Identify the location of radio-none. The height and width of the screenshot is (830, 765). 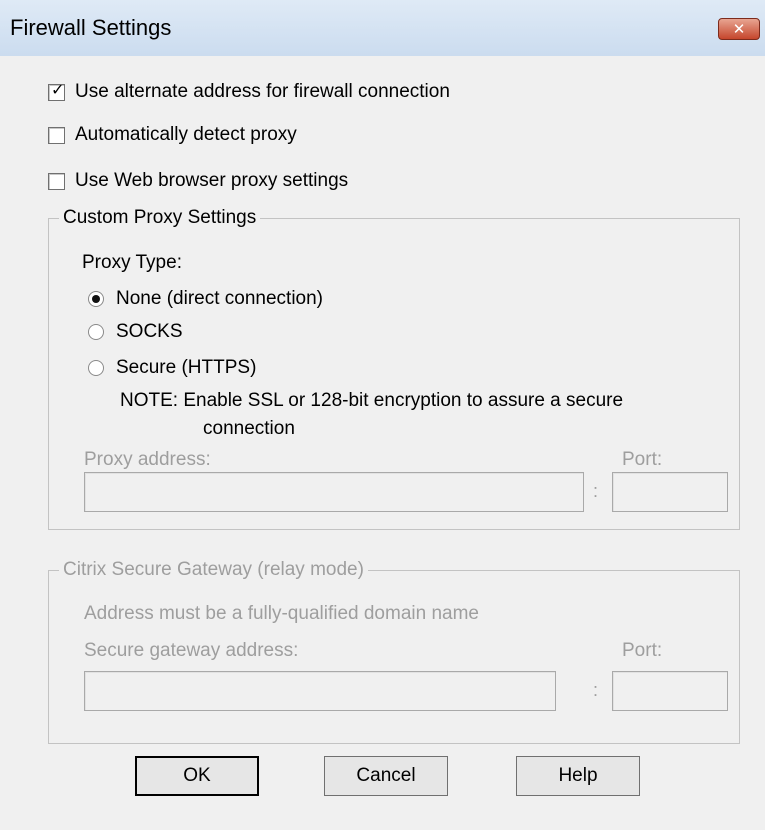
(96, 299).